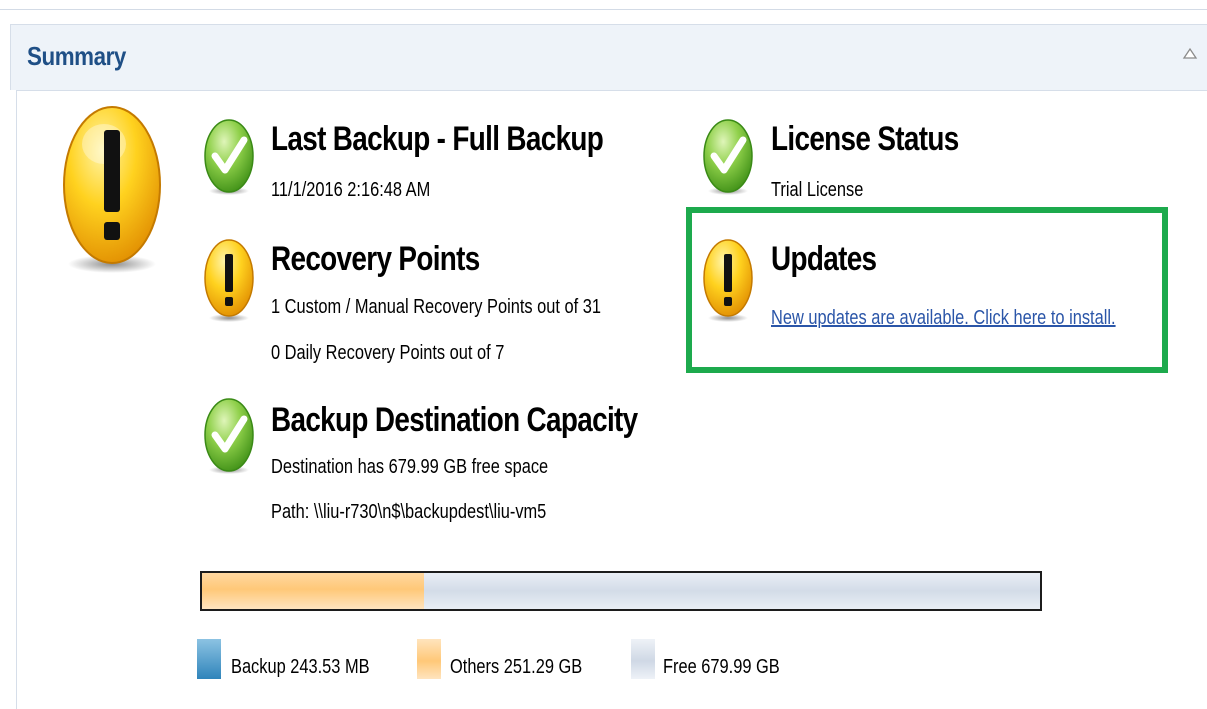  I want to click on legend-label-others: Others 251.29 GB, so click(516, 667).